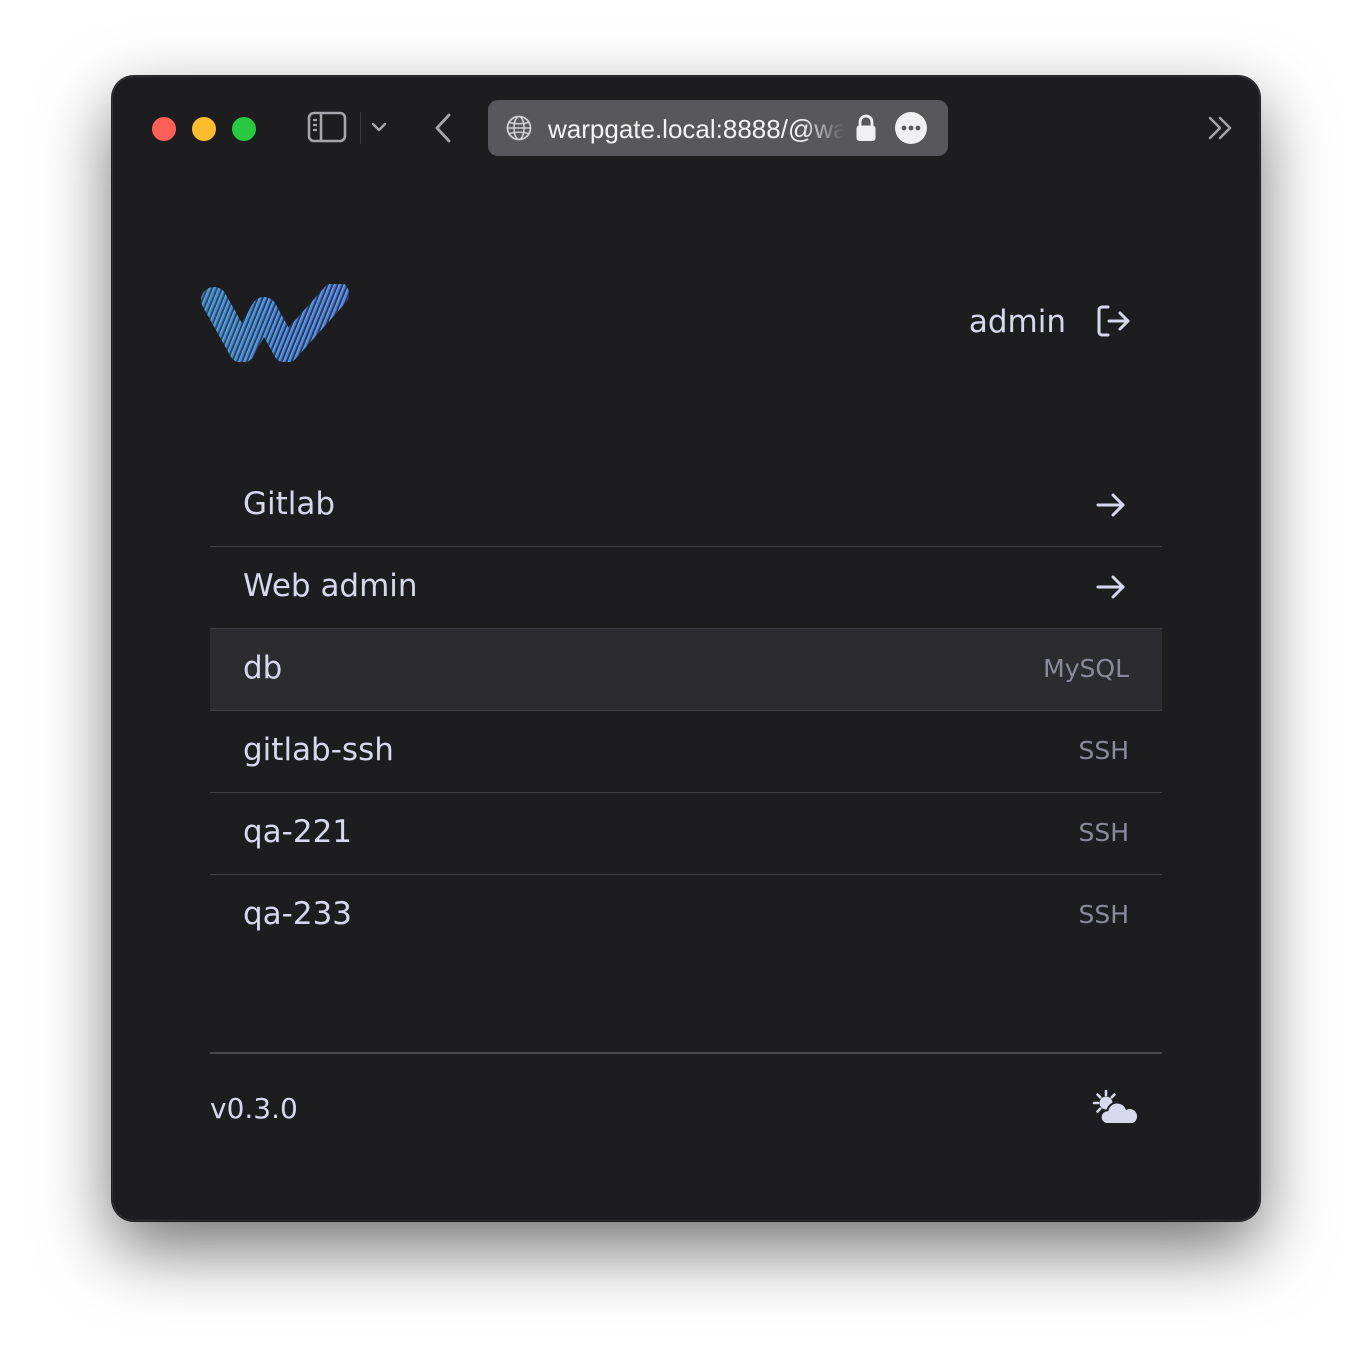  Describe the element at coordinates (696, 129) in the screenshot. I see `url-text: warpgate.local:8888/@warpgate` at that location.